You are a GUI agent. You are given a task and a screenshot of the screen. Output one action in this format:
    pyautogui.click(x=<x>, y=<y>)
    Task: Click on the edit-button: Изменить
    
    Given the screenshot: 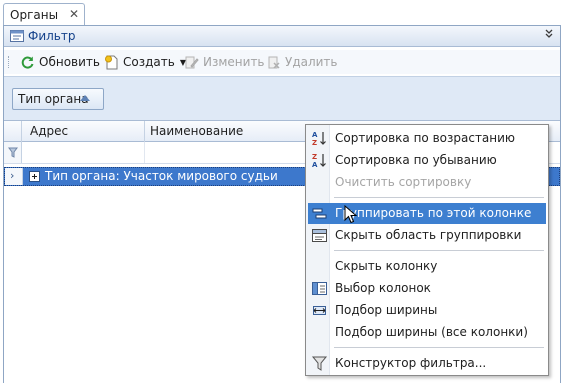 What is the action you would take?
    pyautogui.click(x=224, y=62)
    